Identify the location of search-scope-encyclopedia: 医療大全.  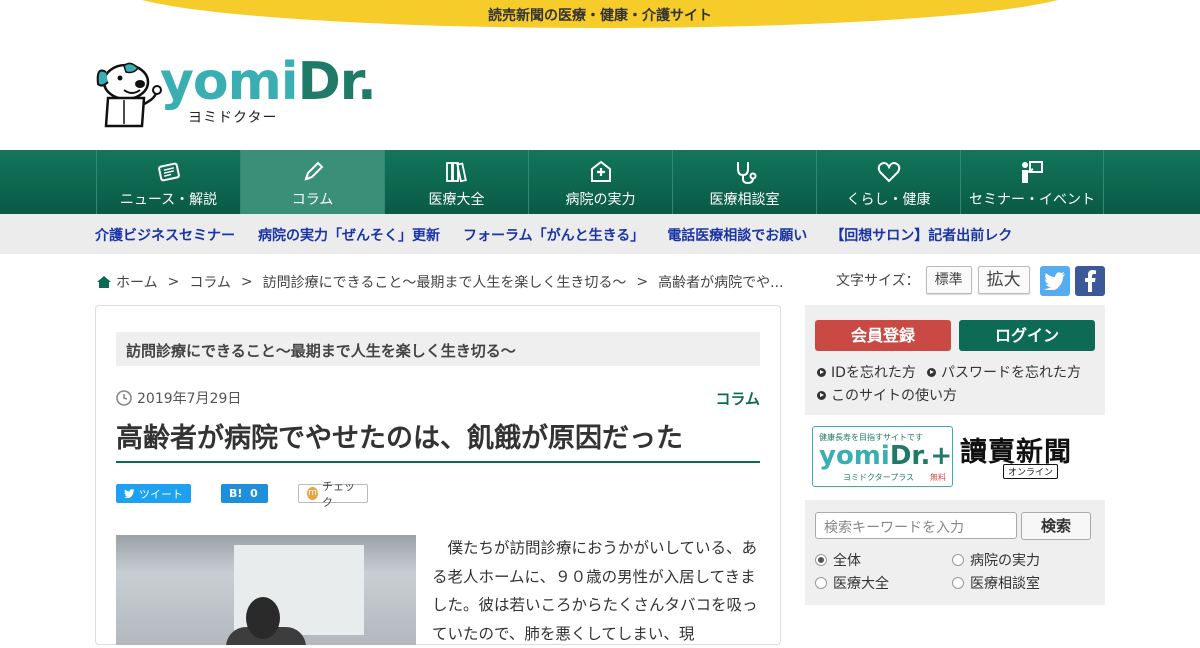
(852, 583).